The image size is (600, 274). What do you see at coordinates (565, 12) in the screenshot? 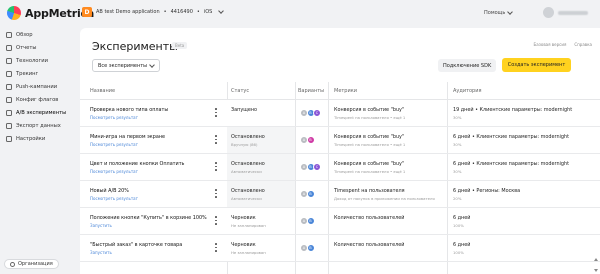
I see `user-menu` at bounding box center [565, 12].